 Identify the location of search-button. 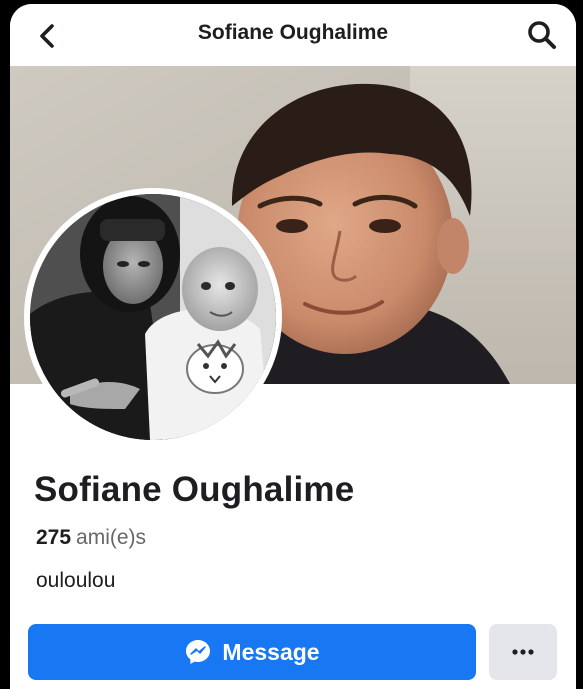
(542, 35).